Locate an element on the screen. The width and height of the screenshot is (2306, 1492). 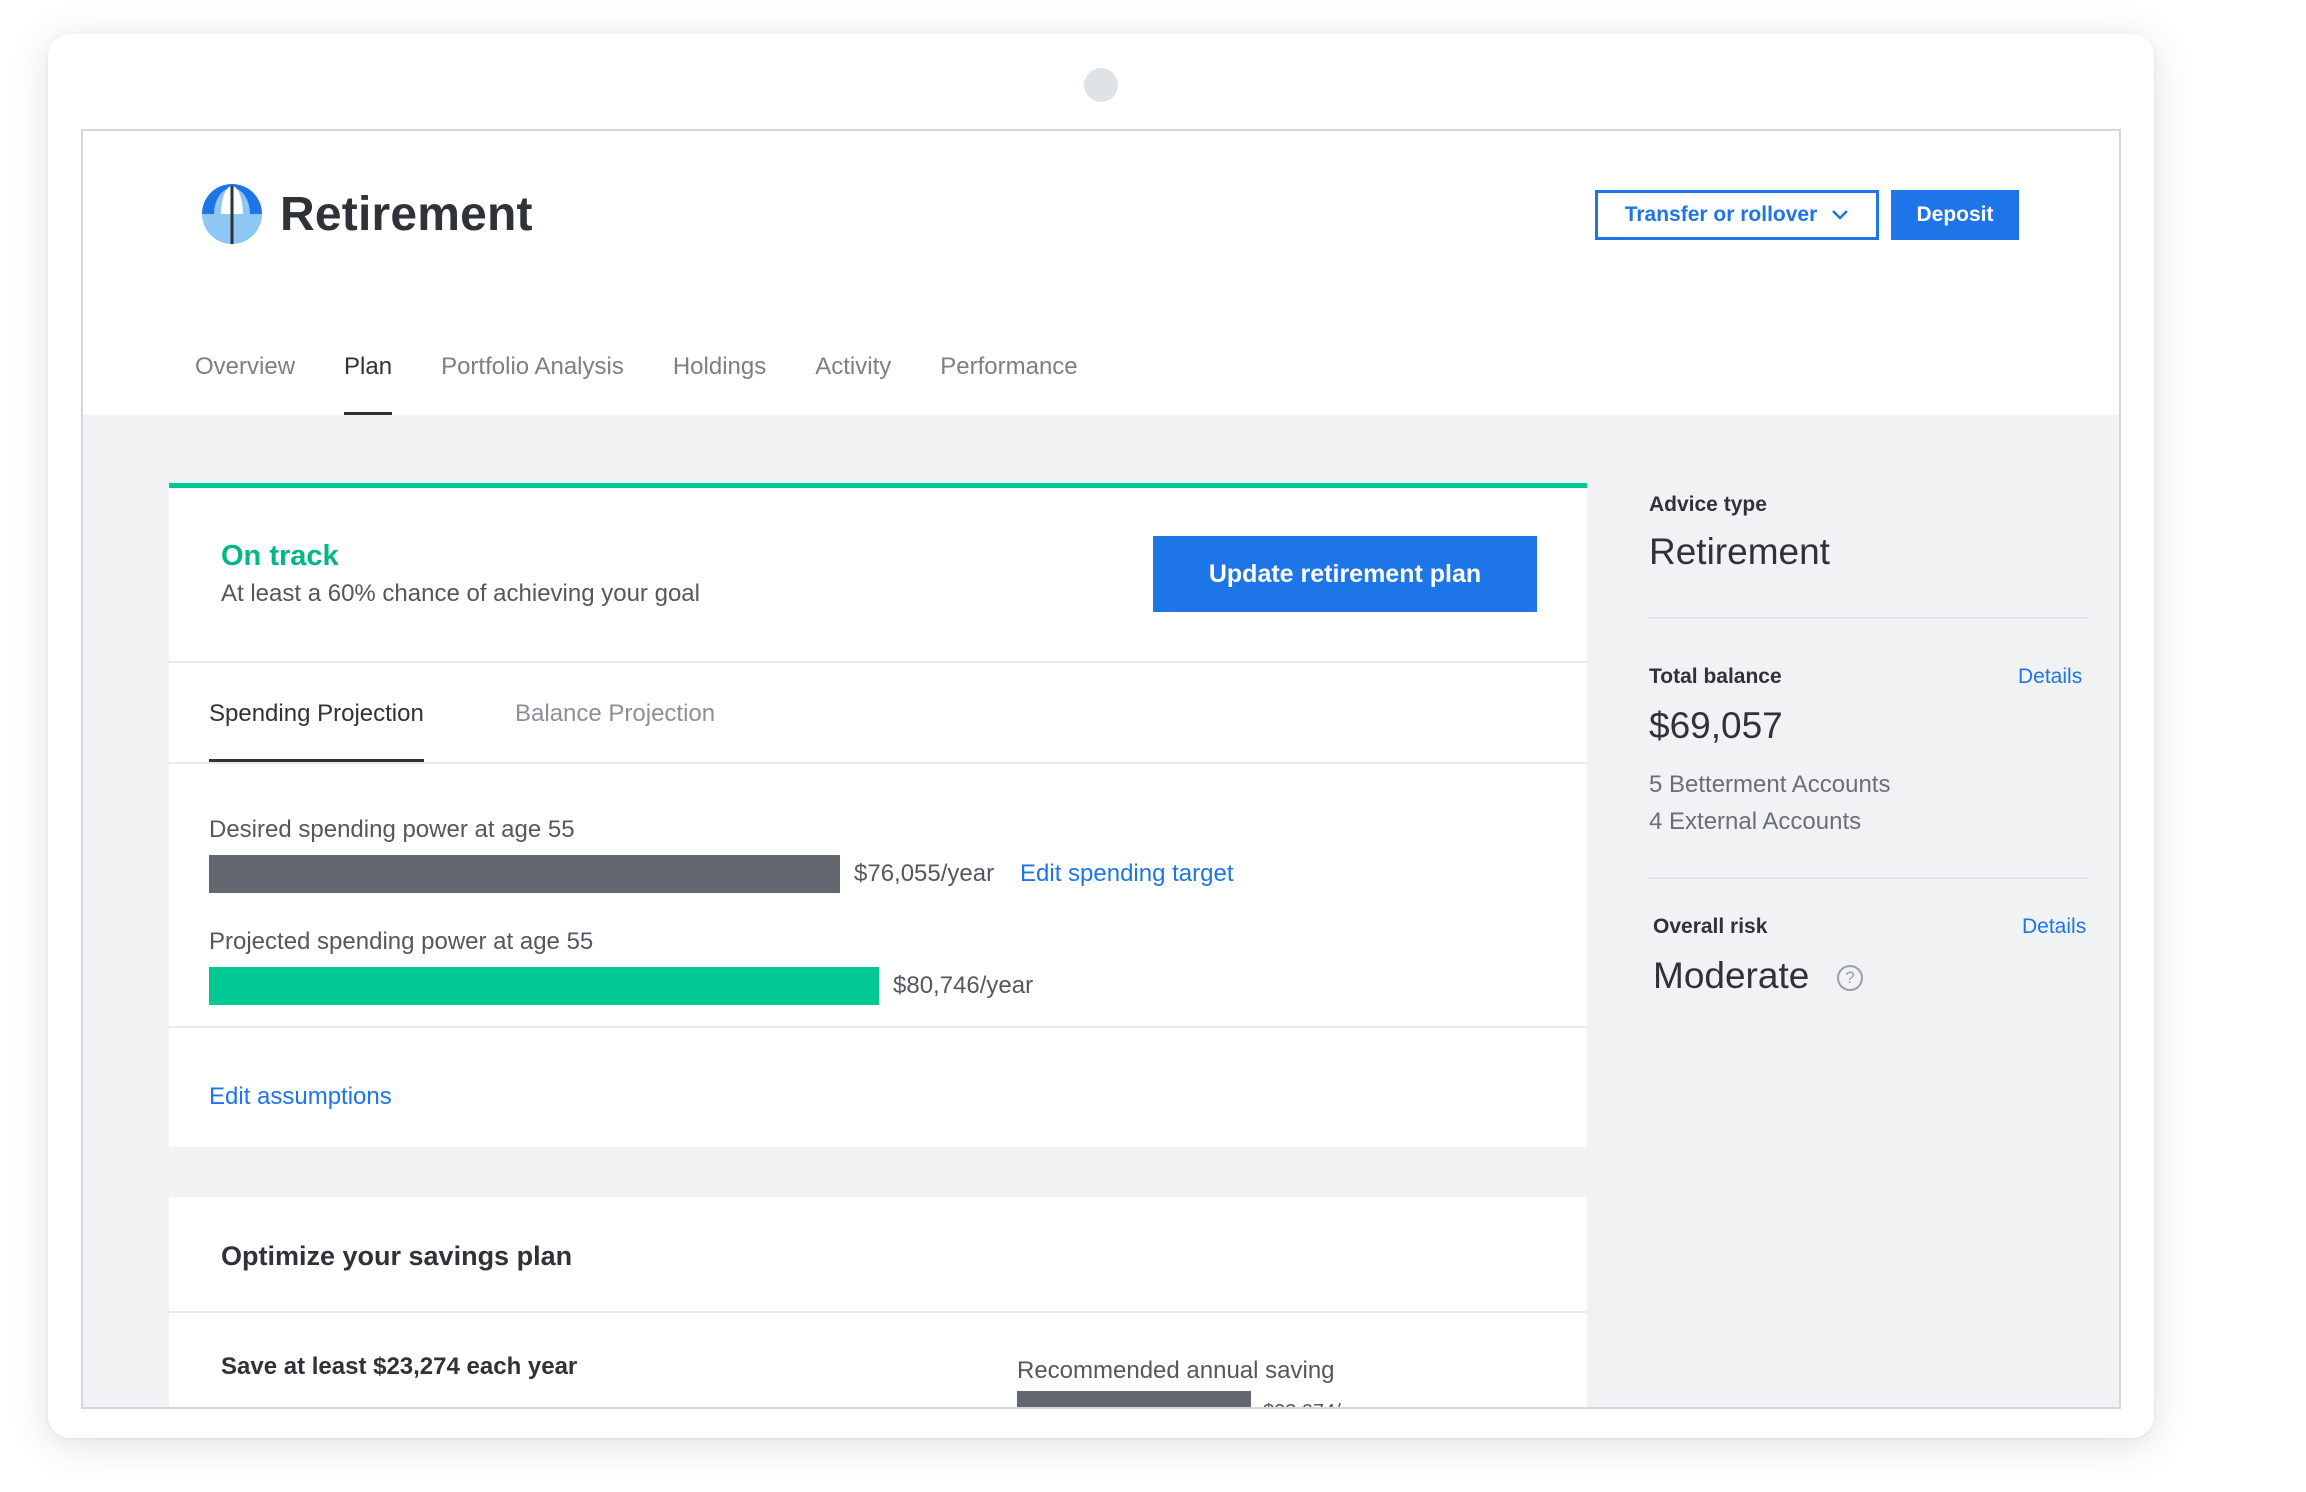
advice-type-label: Advice type is located at coordinates (1708, 504).